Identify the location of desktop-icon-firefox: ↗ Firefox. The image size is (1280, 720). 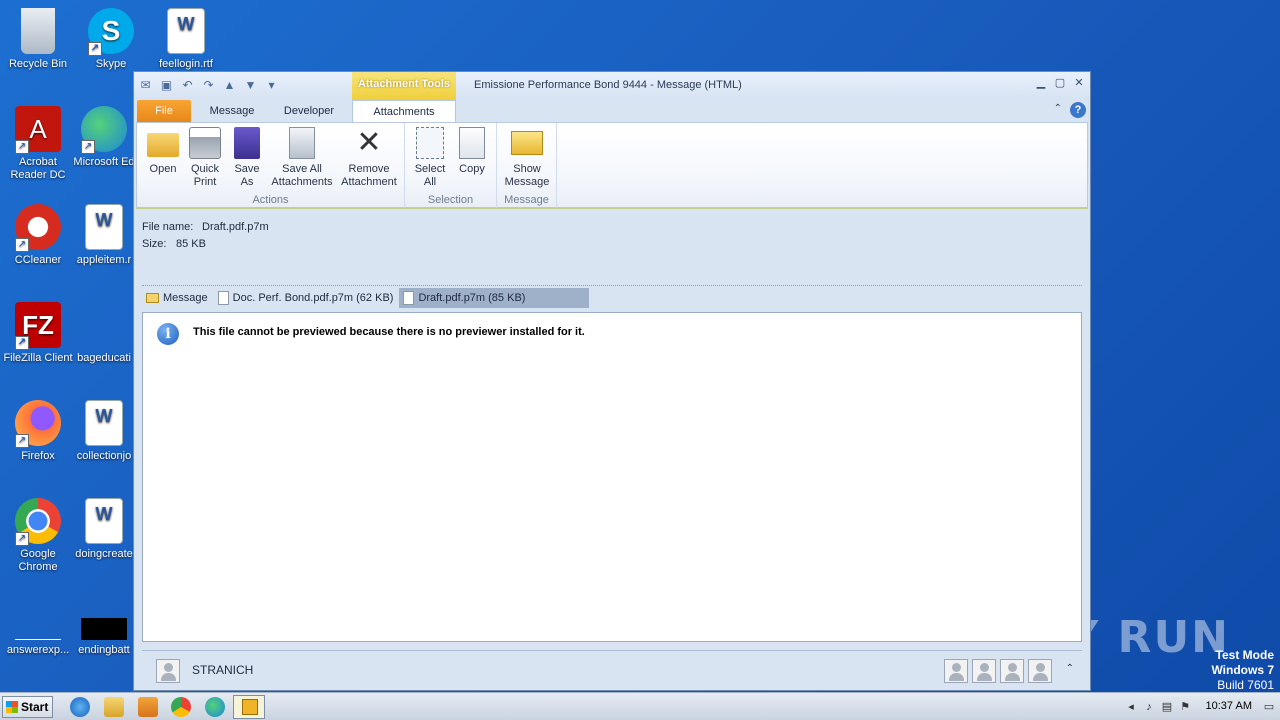
(38, 431).